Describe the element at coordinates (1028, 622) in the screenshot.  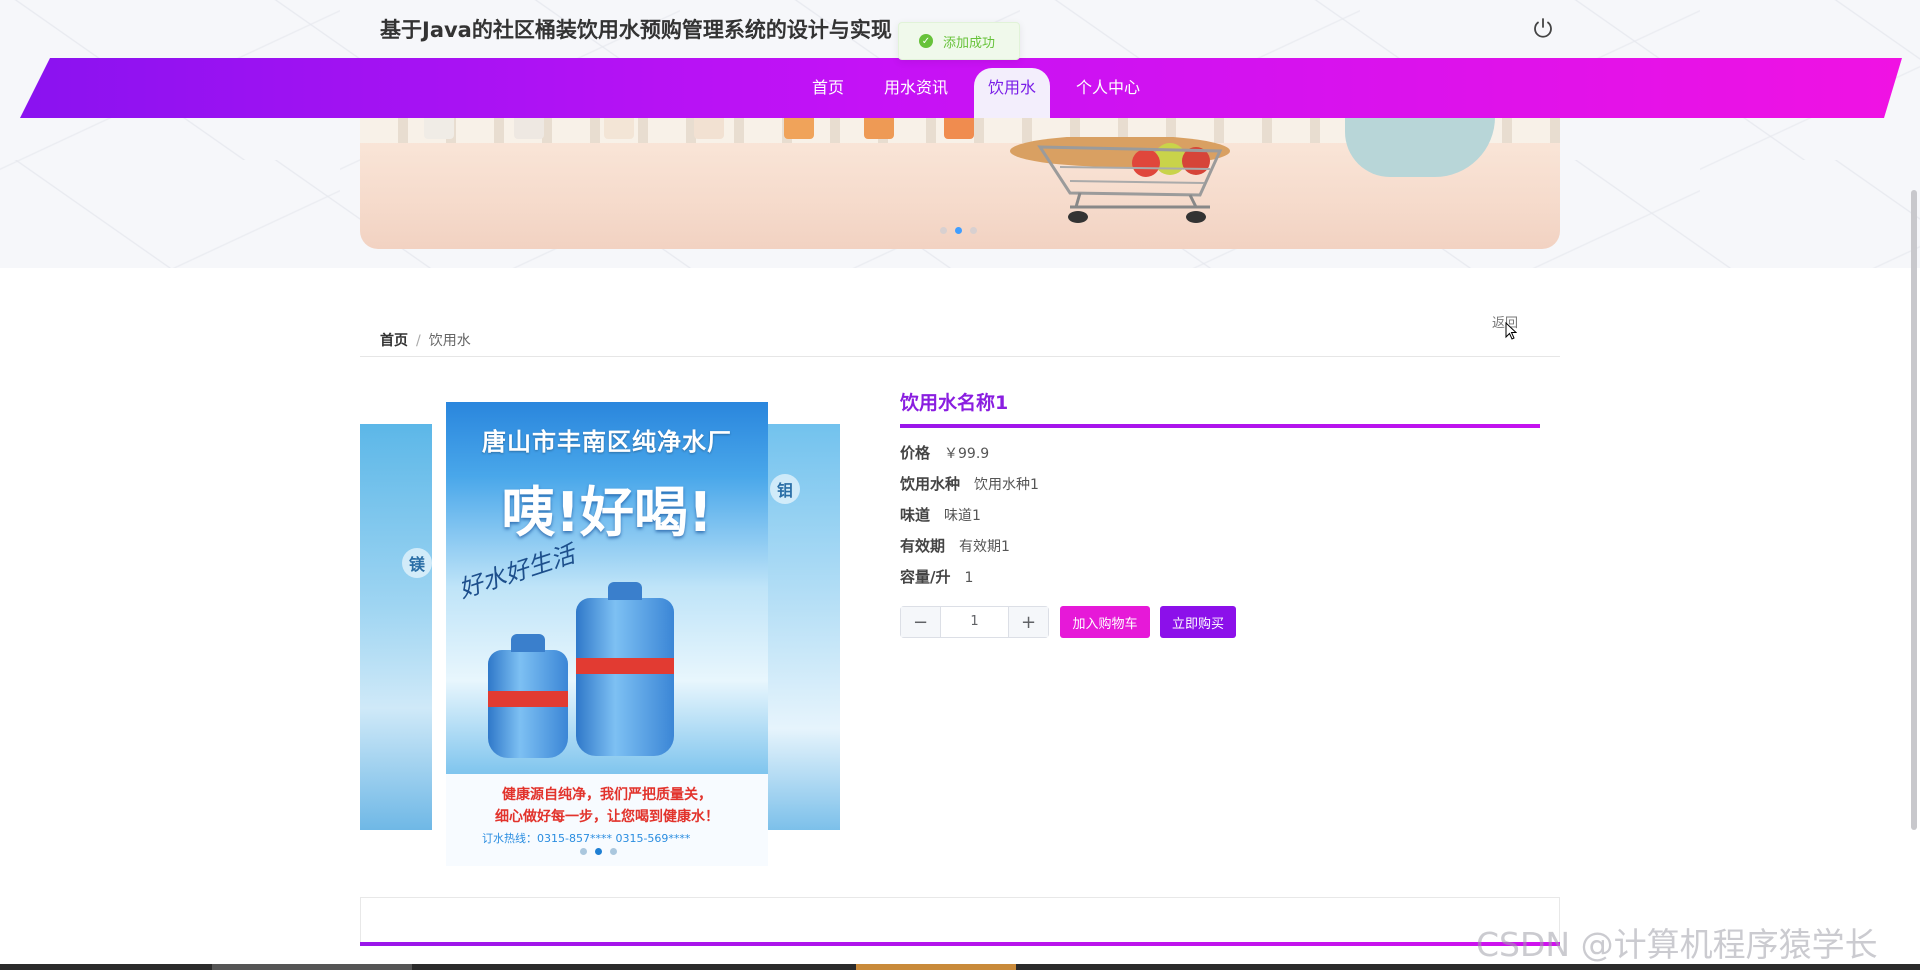
I see `quantity-increase-button: +` at that location.